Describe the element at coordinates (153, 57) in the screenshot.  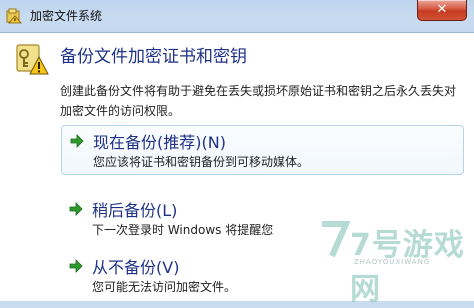
I see `dialog-heading: 备份文件加密证书和密钥` at that location.